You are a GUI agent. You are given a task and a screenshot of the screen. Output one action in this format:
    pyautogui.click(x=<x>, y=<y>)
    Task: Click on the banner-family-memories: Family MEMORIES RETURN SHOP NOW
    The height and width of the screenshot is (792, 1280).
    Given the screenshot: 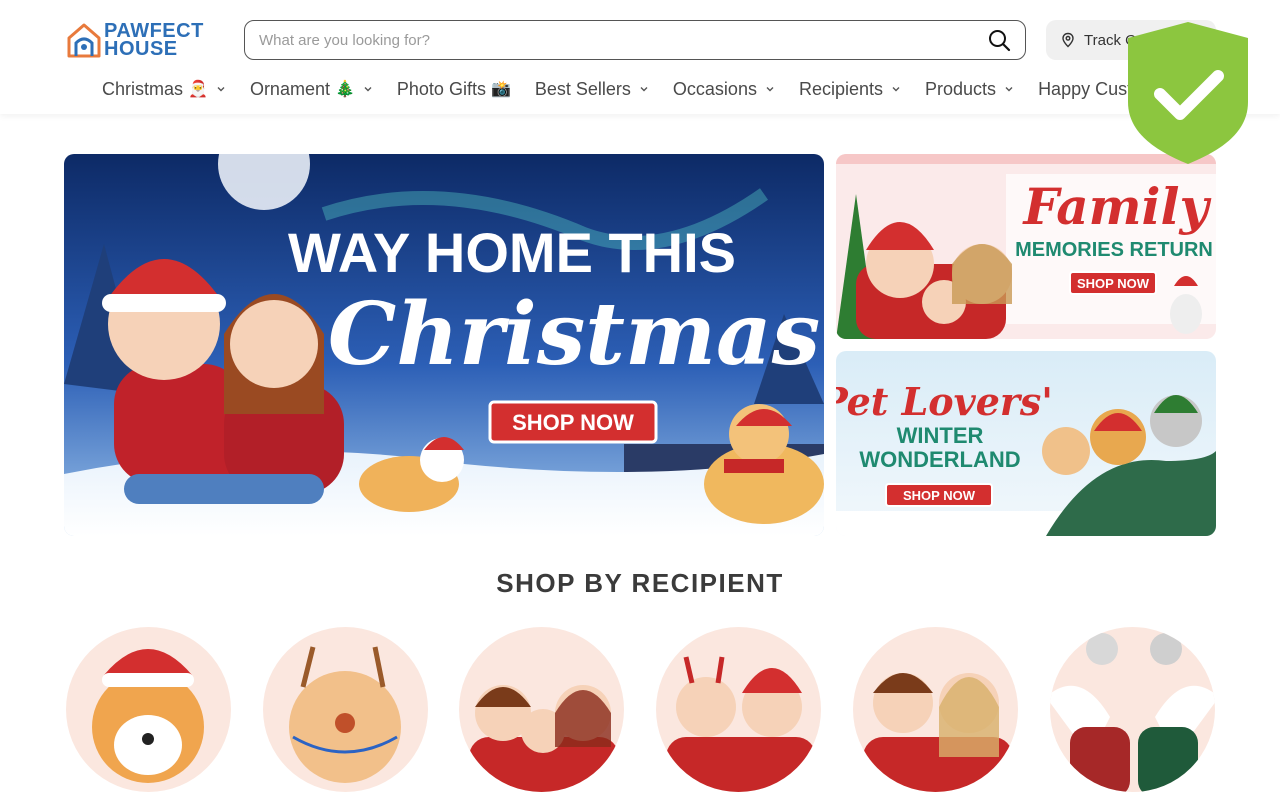 What is the action you would take?
    pyautogui.click(x=1026, y=246)
    